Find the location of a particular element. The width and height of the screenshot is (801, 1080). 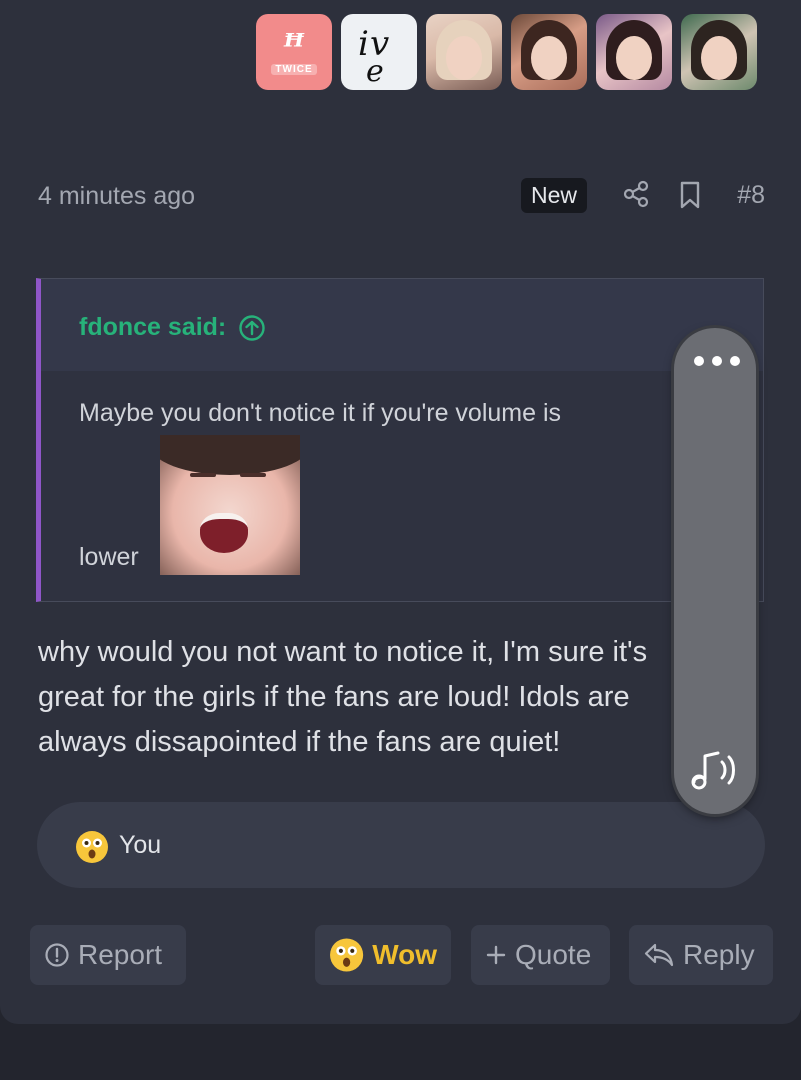

report-button: Report is located at coordinates (108, 955).